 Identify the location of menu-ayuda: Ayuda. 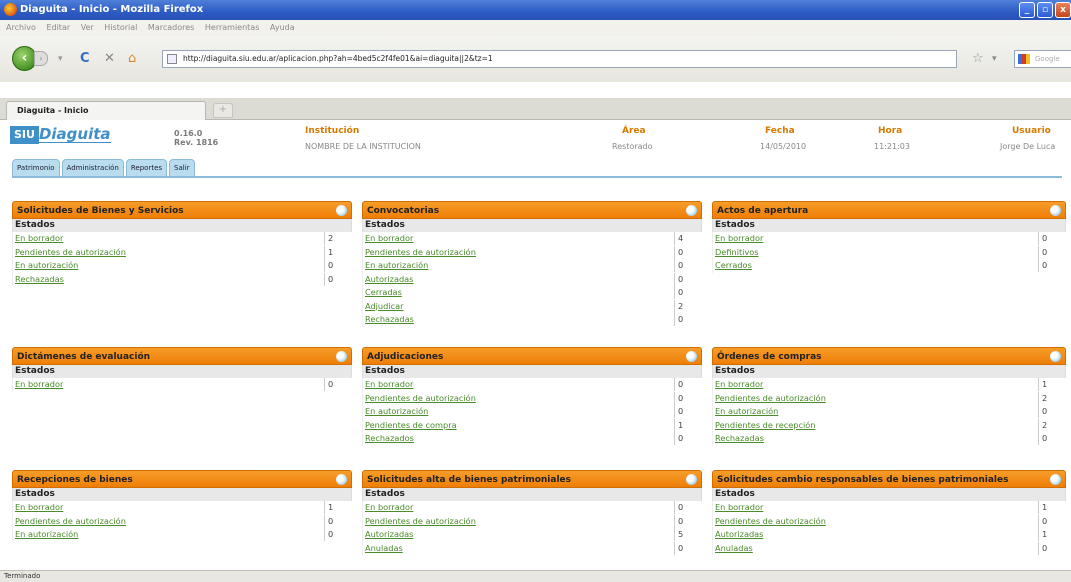
(282, 27).